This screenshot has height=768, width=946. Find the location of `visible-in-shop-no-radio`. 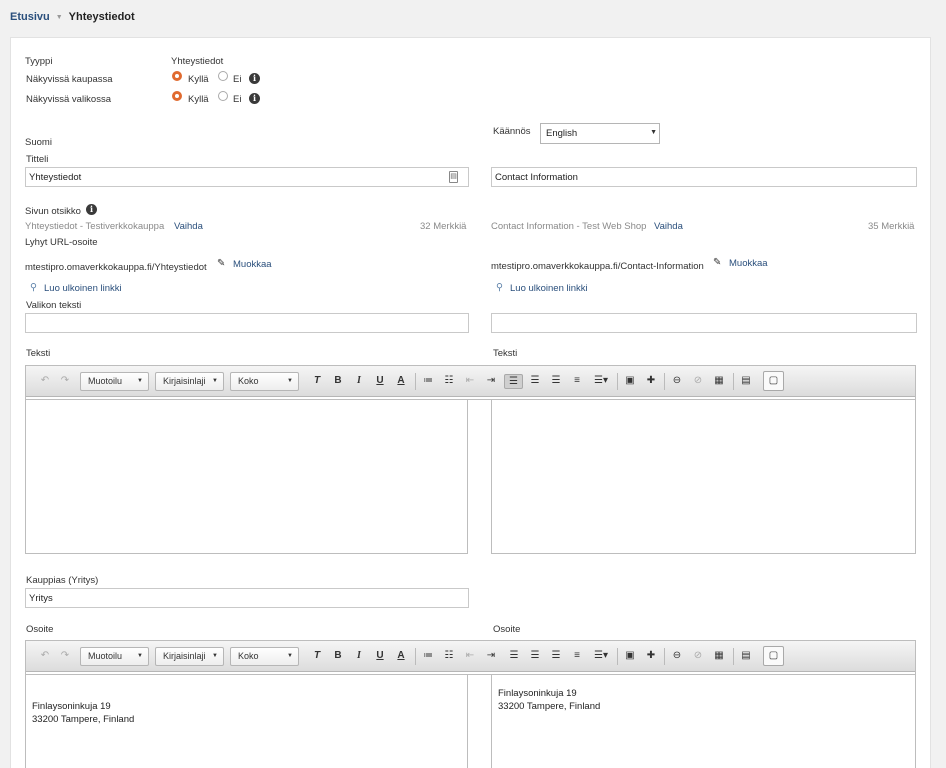

visible-in-shop-no-radio is located at coordinates (223, 76).